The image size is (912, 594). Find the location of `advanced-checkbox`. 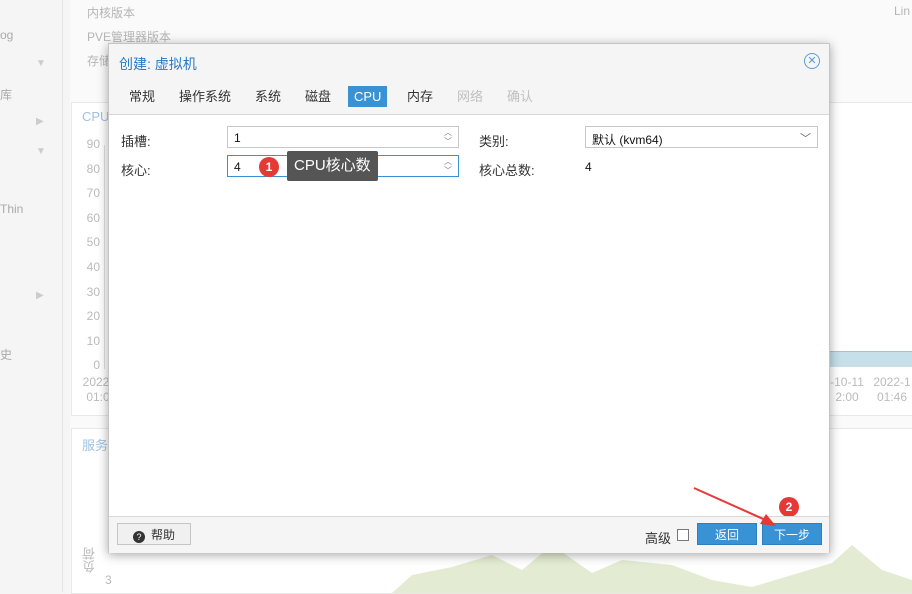

advanced-checkbox is located at coordinates (683, 535).